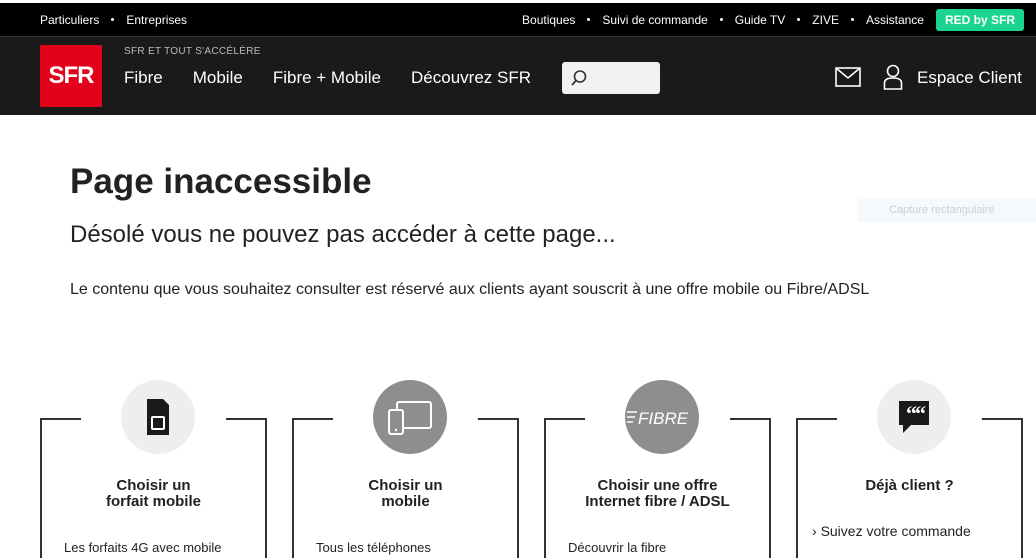  What do you see at coordinates (548, 20) in the screenshot?
I see `link-boutiques: Boutiques` at bounding box center [548, 20].